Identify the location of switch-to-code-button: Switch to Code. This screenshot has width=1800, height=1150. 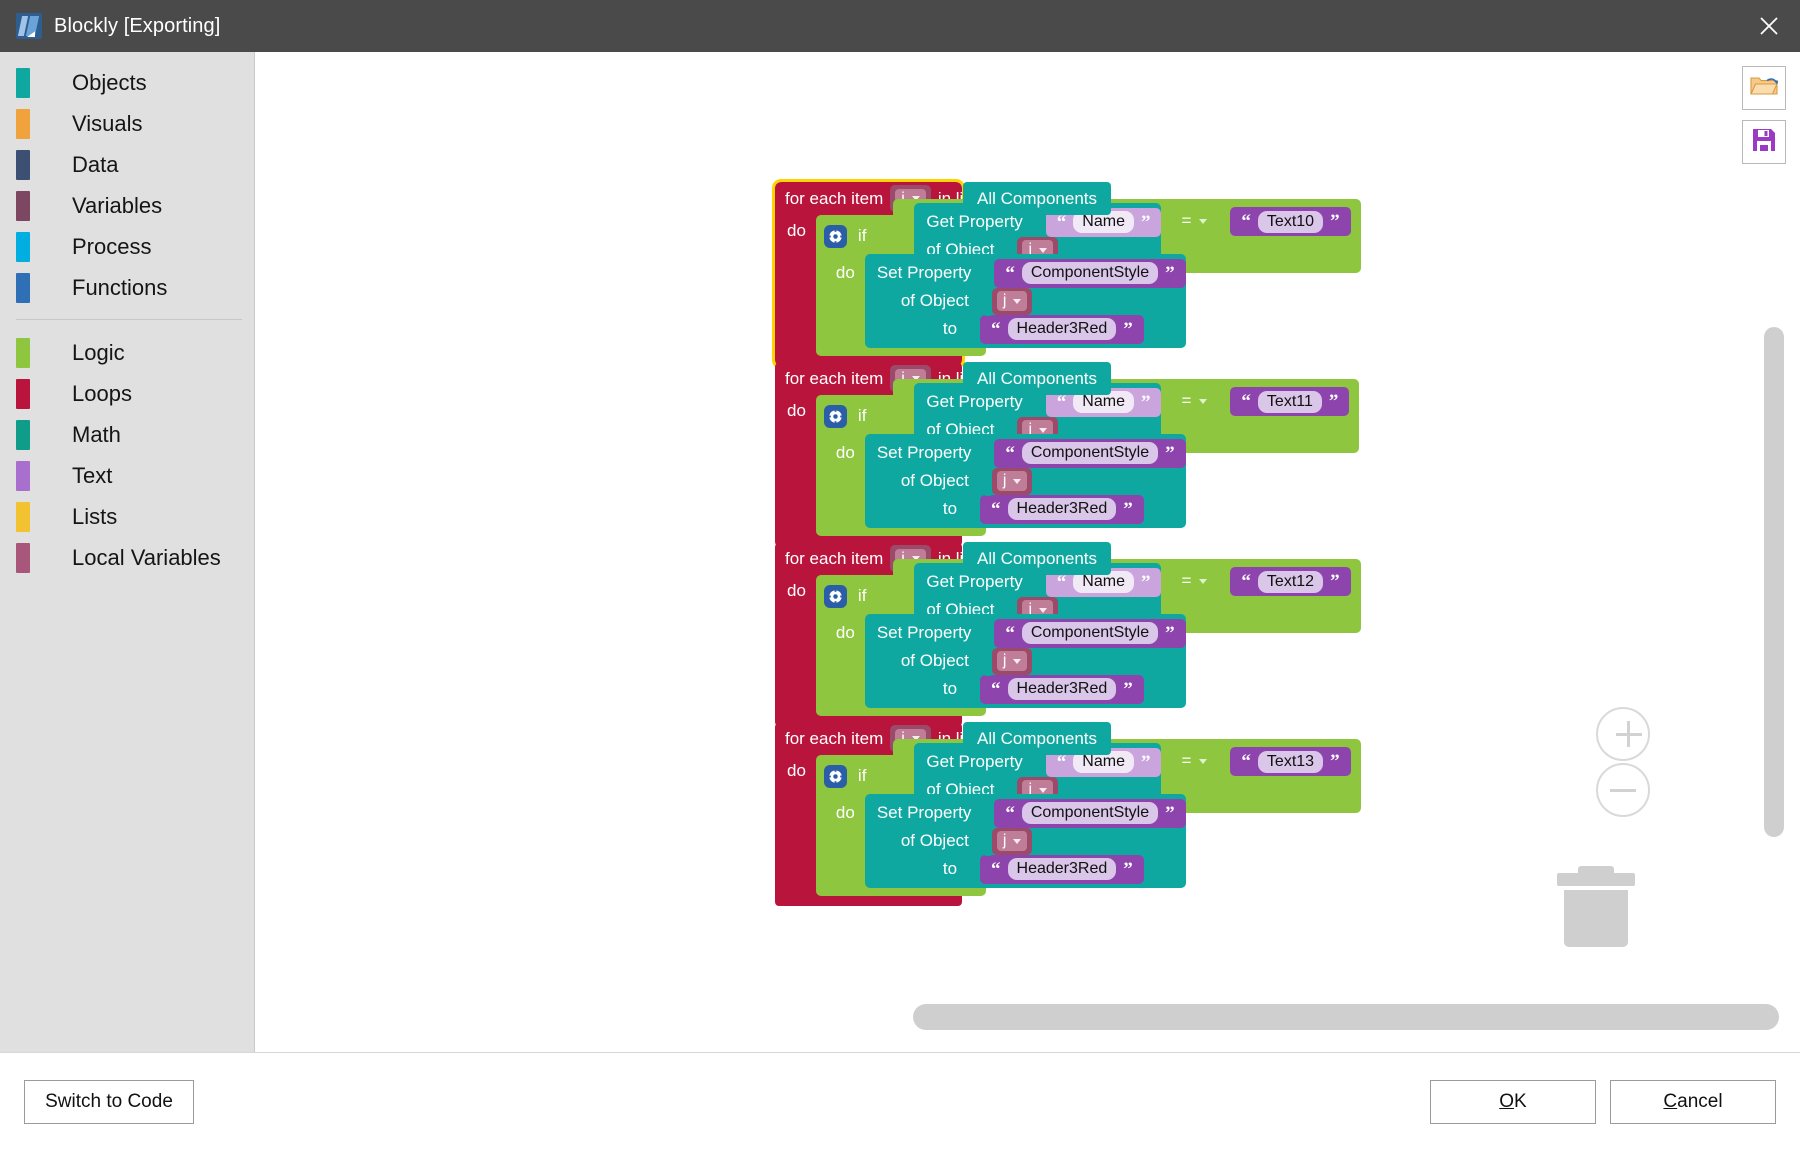
(109, 1101).